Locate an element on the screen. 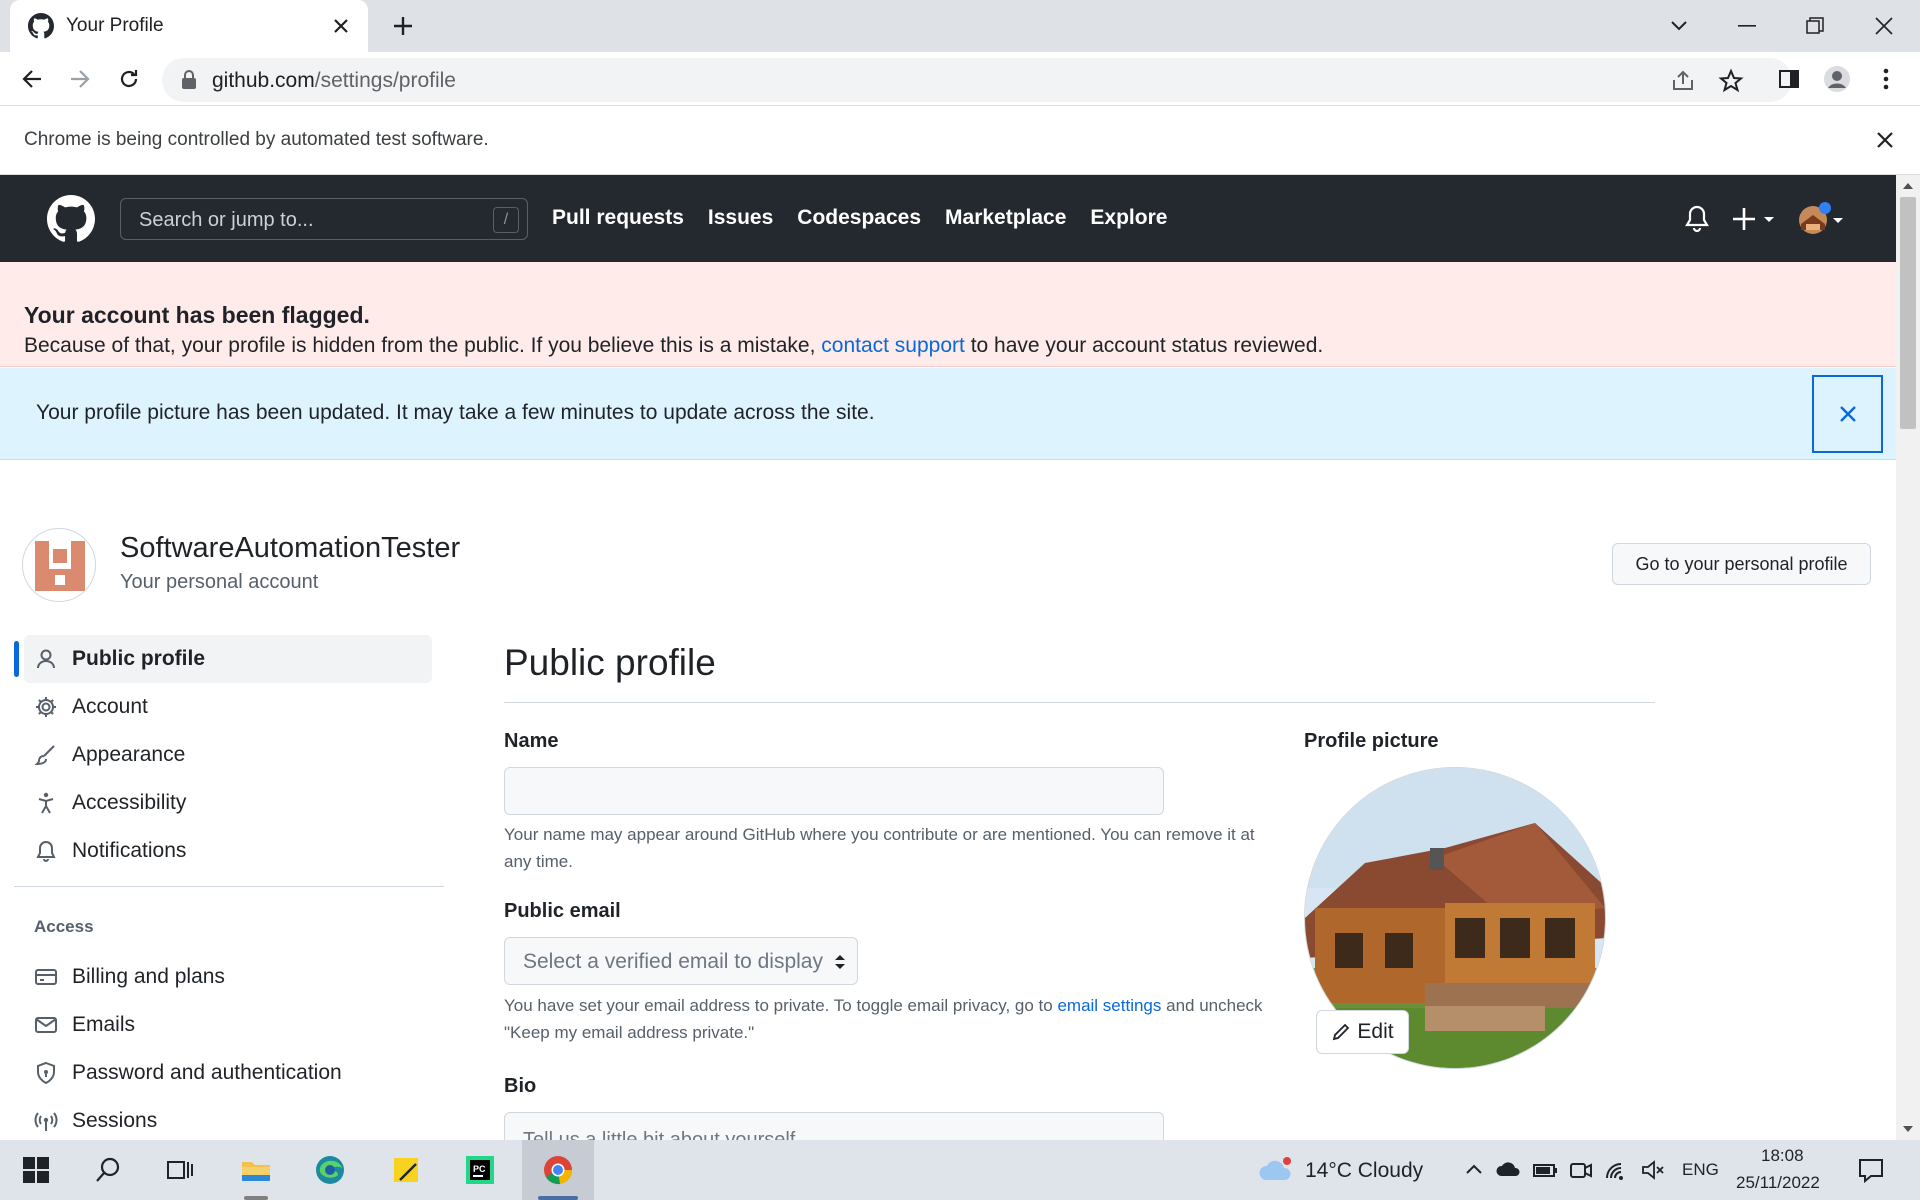 The image size is (1920, 1200). url-text: github.com/settings/profile is located at coordinates (334, 81).